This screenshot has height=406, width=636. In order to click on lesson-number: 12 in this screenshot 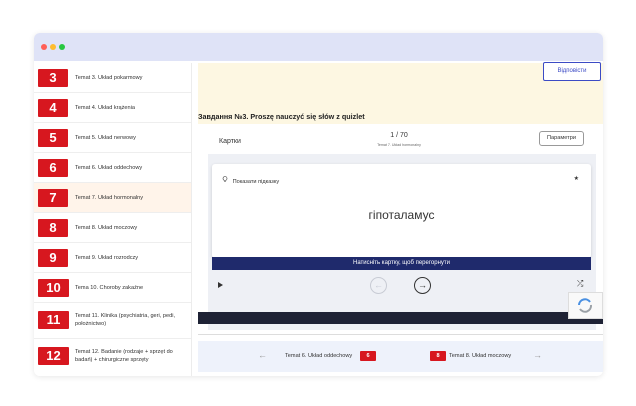, I will do `click(53, 356)`.